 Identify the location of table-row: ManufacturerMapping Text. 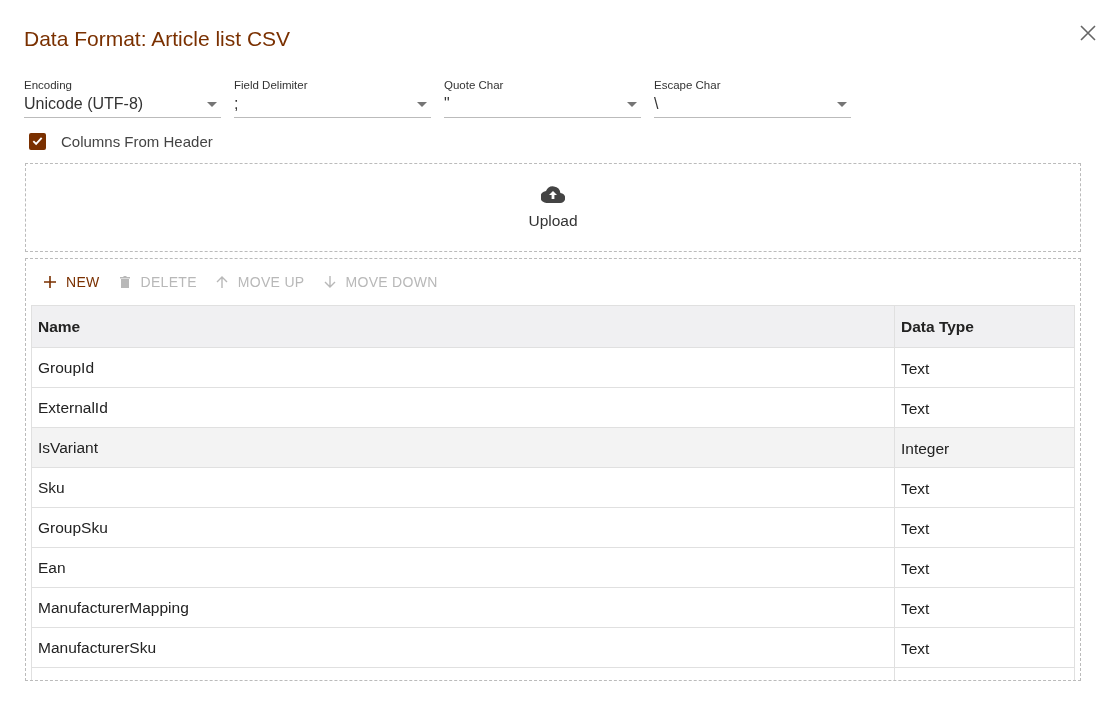
(553, 607).